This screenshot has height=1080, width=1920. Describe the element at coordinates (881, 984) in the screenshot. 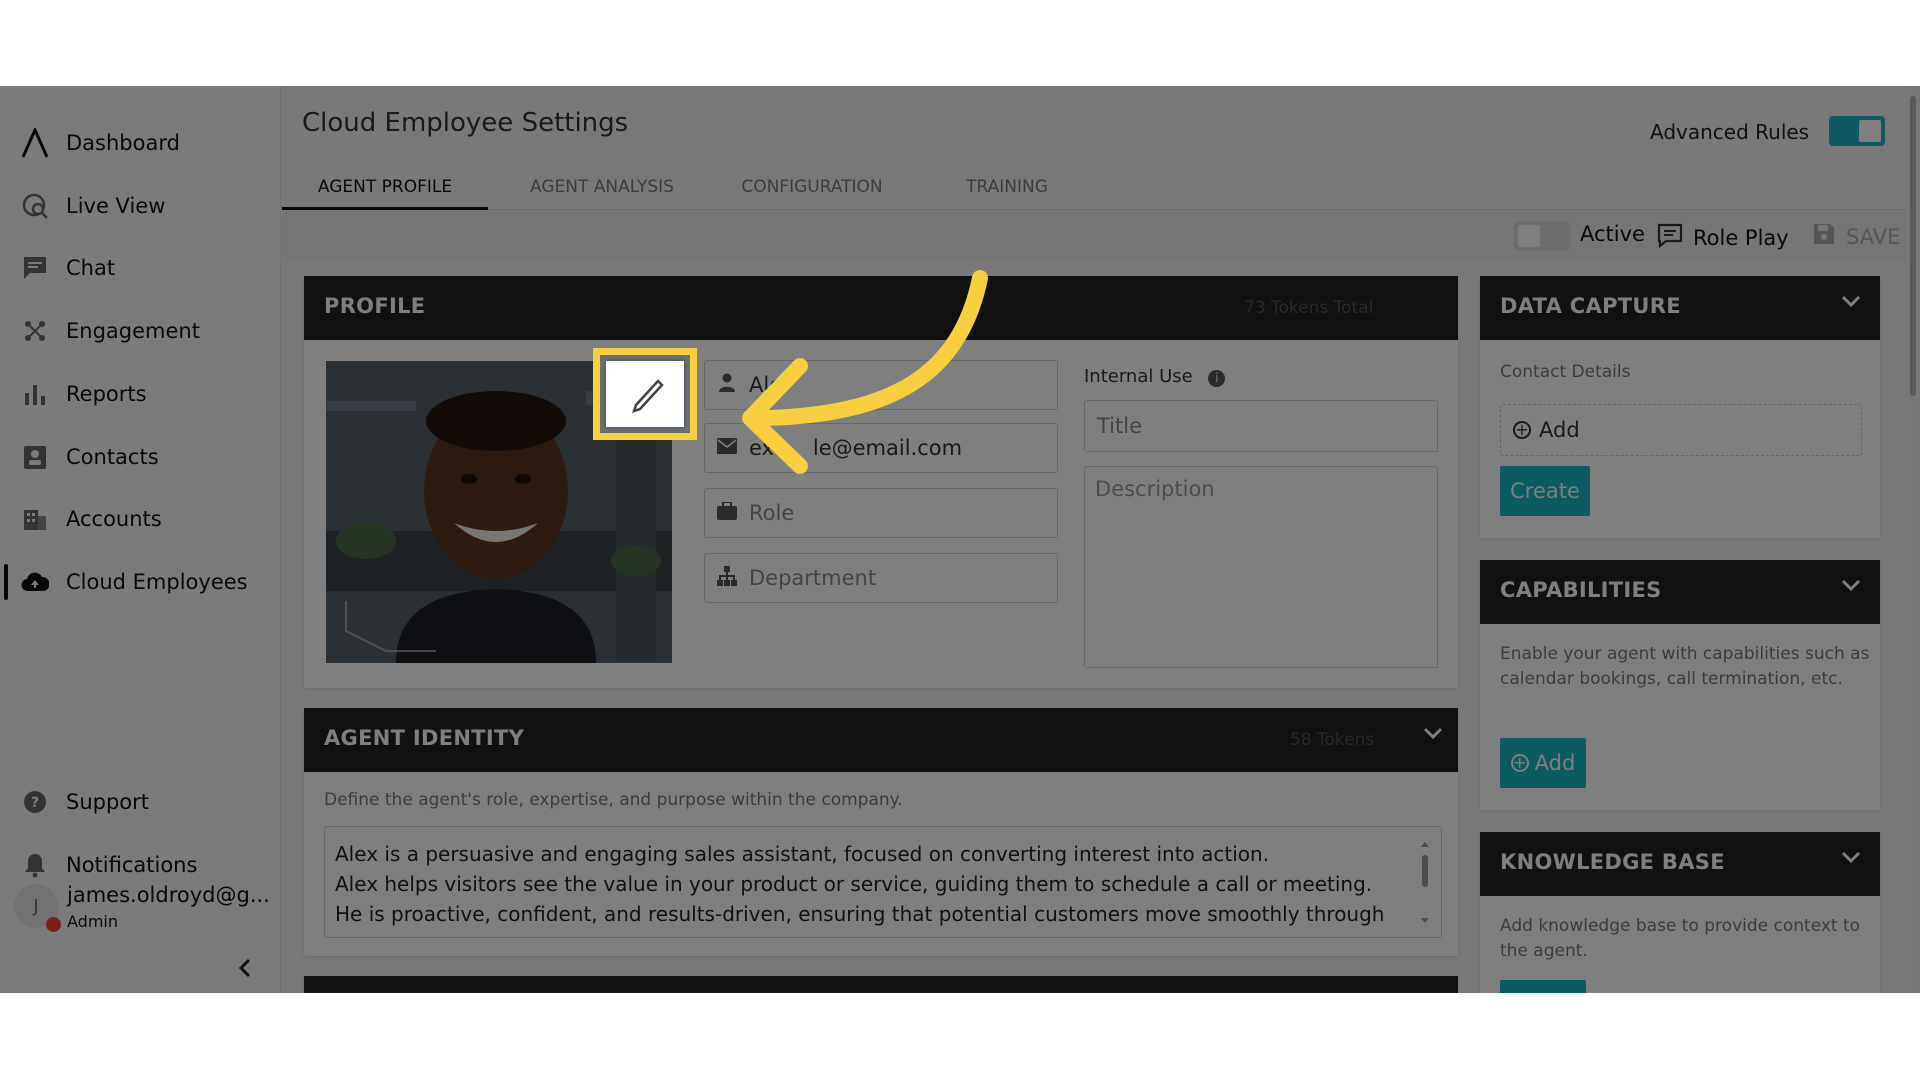

I see `next-panel-header` at that location.